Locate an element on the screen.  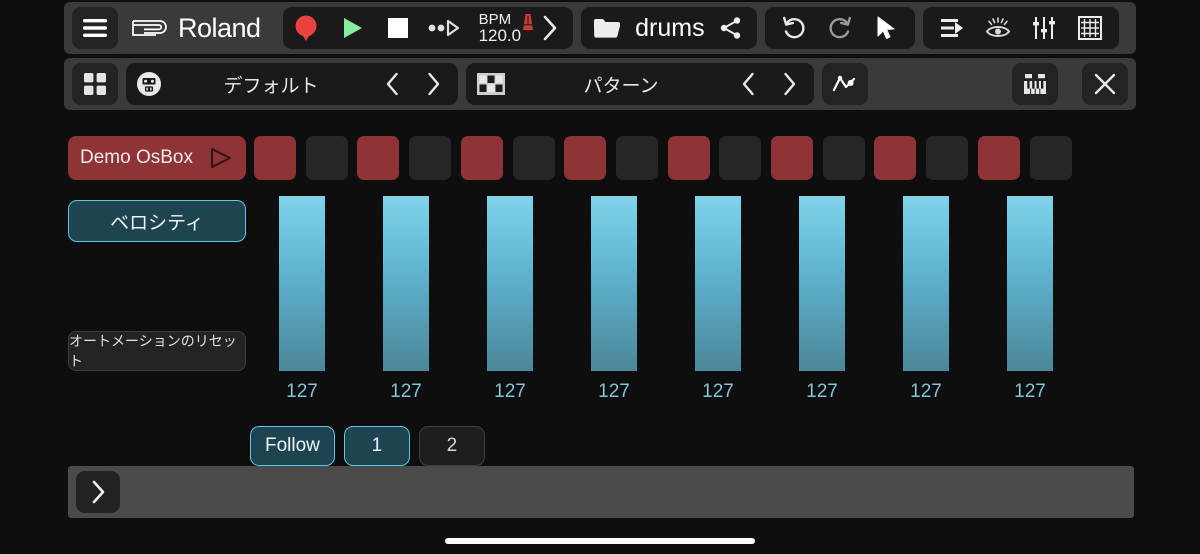
track-name: Demo OsBox is located at coordinates (136, 157).